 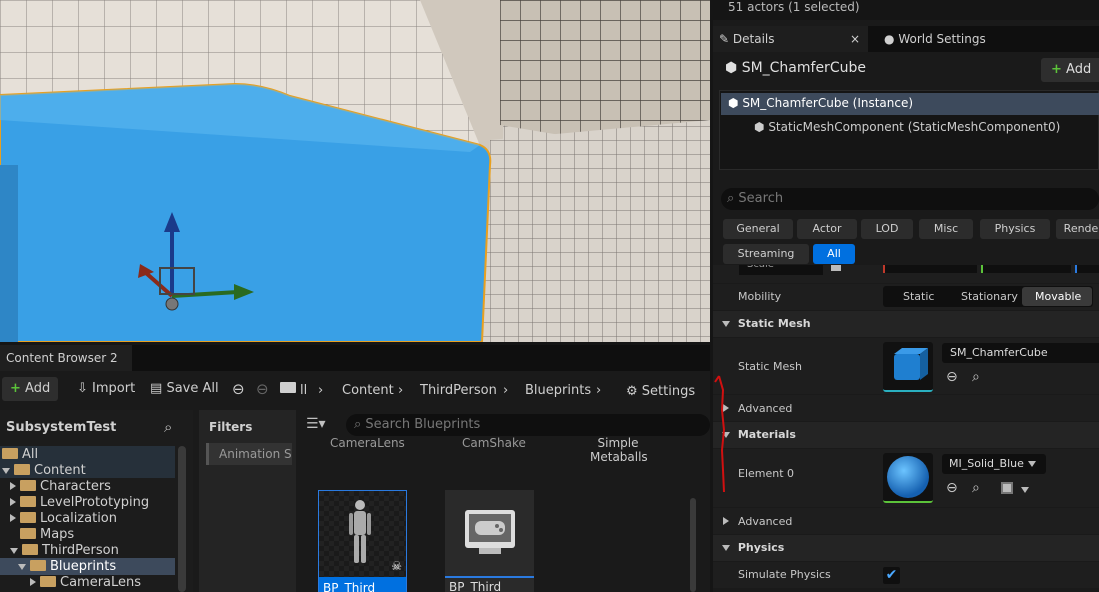 I want to click on breadcrumb-label: Blueprints, so click(x=558, y=390).